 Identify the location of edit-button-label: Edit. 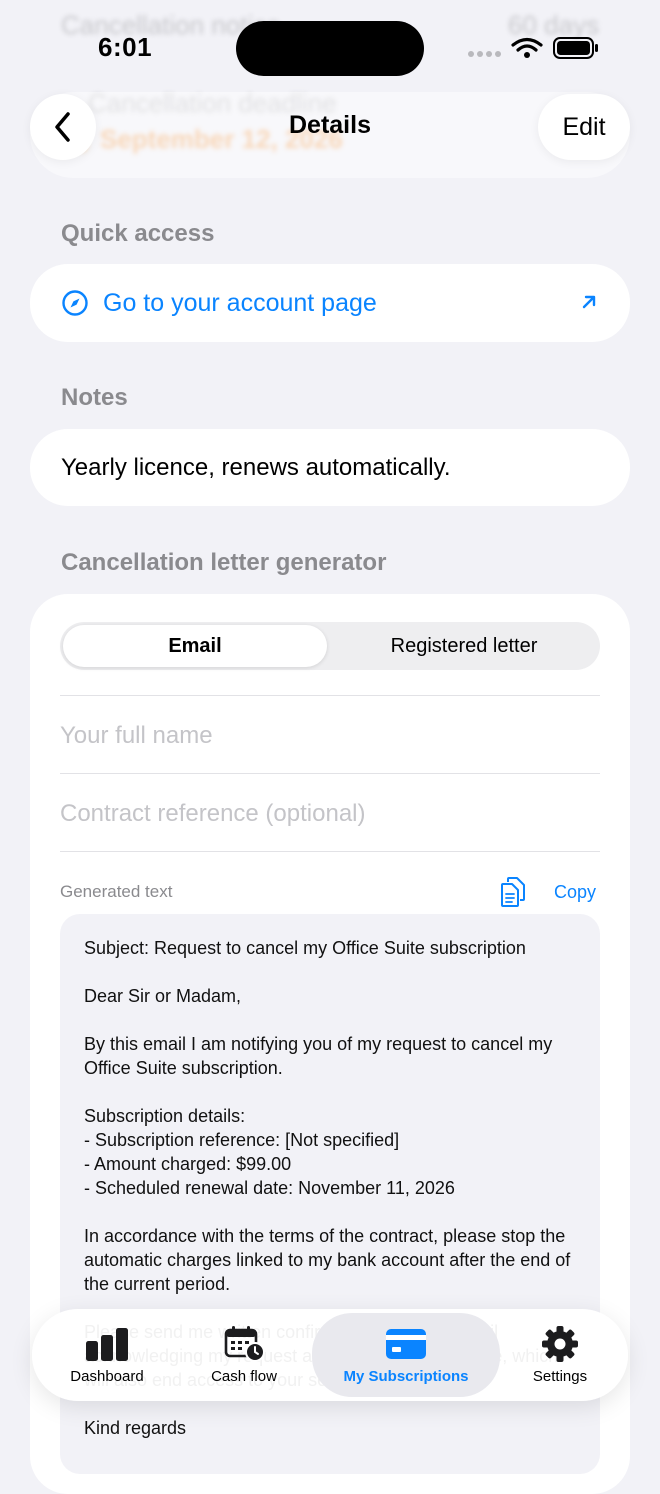
(584, 126).